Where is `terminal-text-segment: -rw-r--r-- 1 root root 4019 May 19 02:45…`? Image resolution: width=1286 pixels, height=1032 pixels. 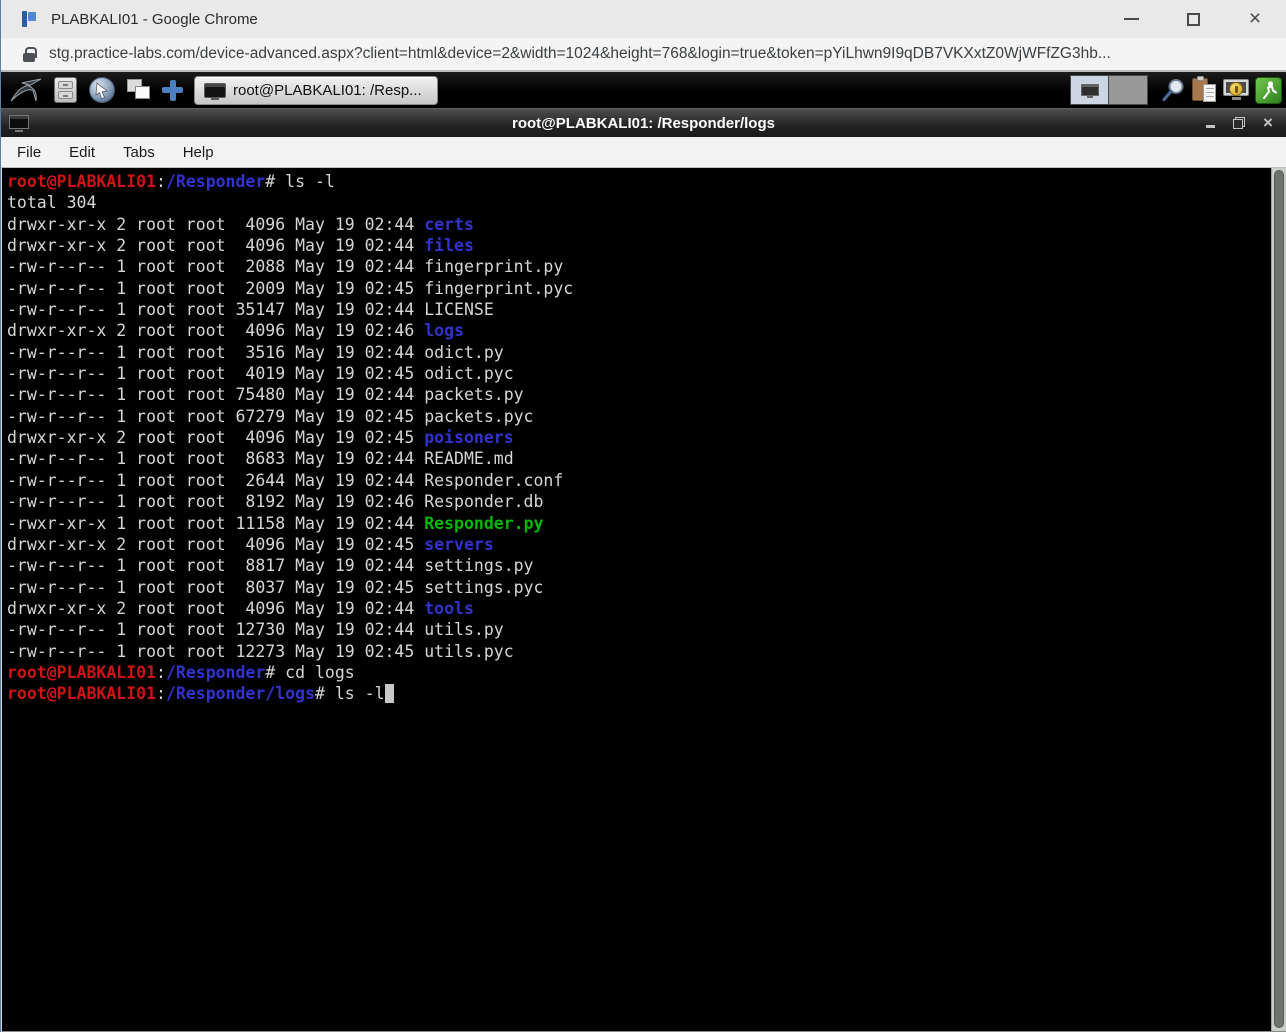 terminal-text-segment: -rw-r--r-- 1 root root 4019 May 19 02:45… is located at coordinates (260, 374).